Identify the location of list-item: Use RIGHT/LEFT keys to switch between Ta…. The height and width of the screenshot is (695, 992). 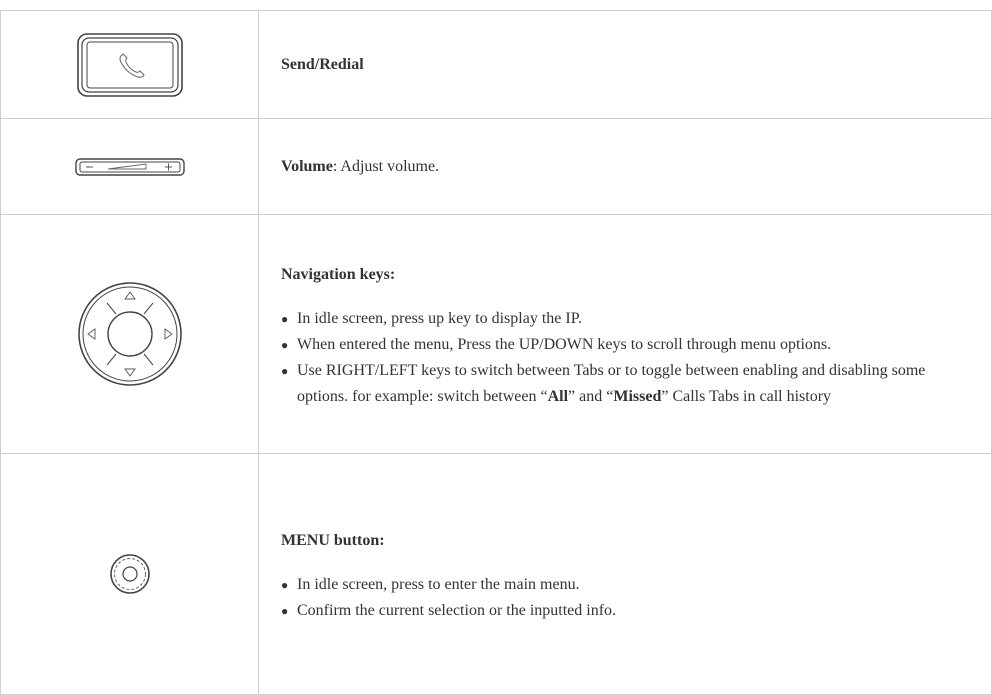
(626, 384).